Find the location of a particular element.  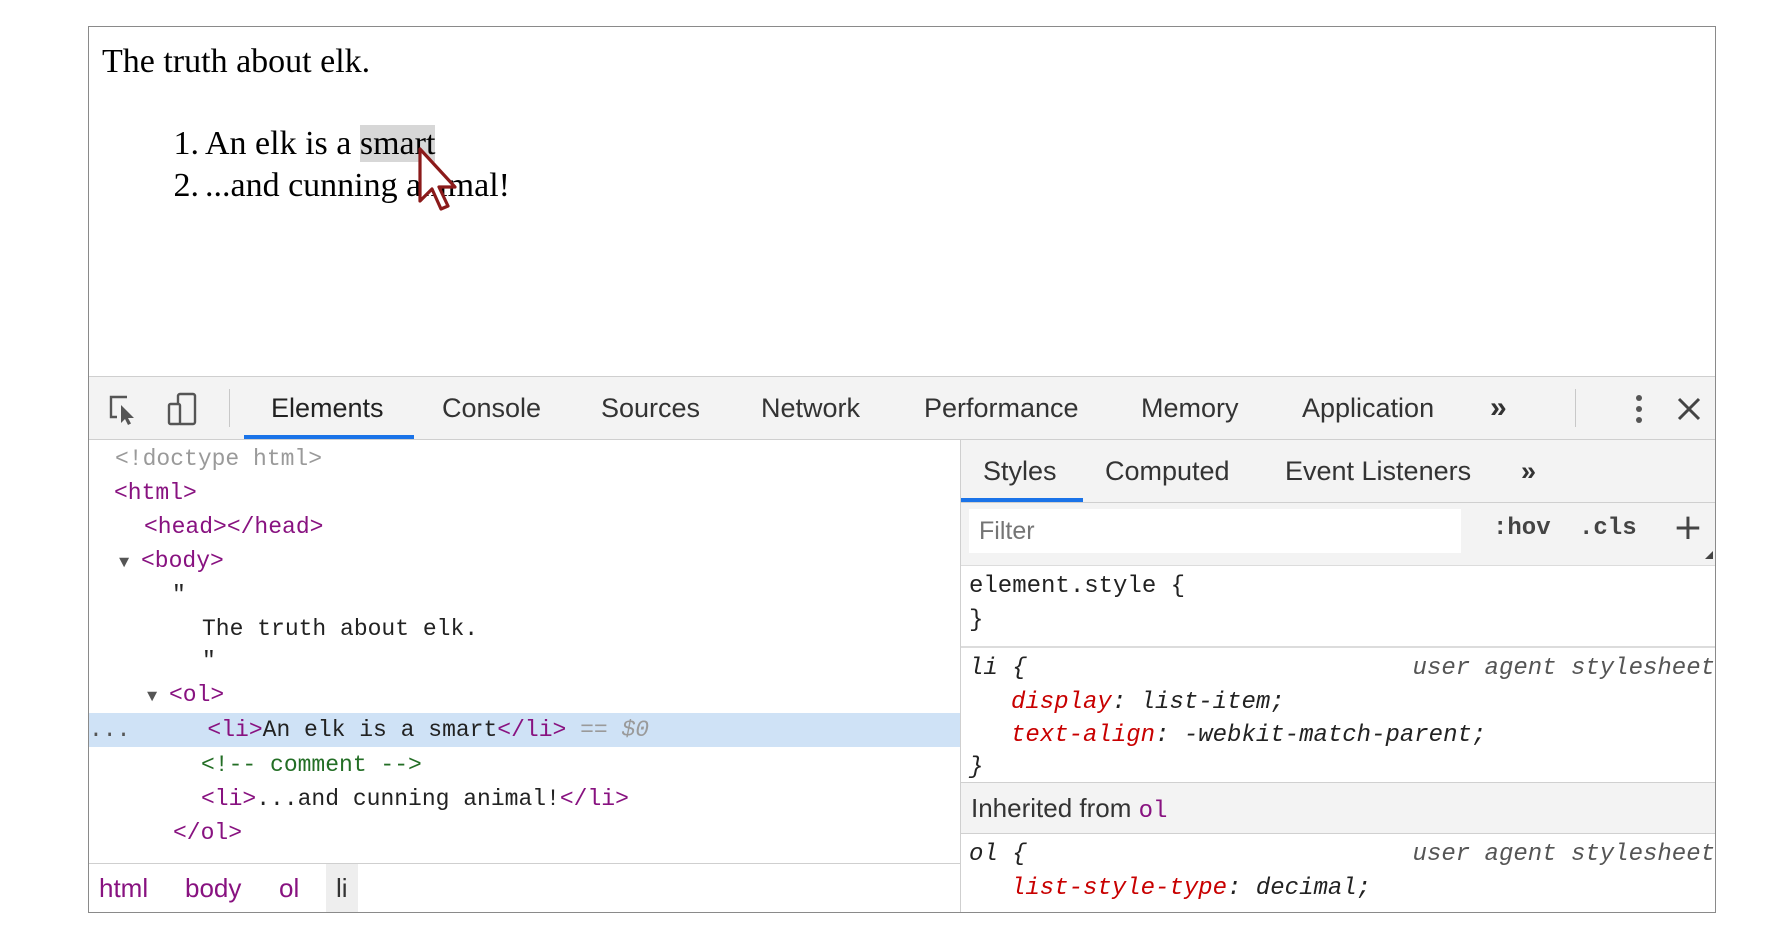

text-node-content: The truth about elk. is located at coordinates (340, 629).